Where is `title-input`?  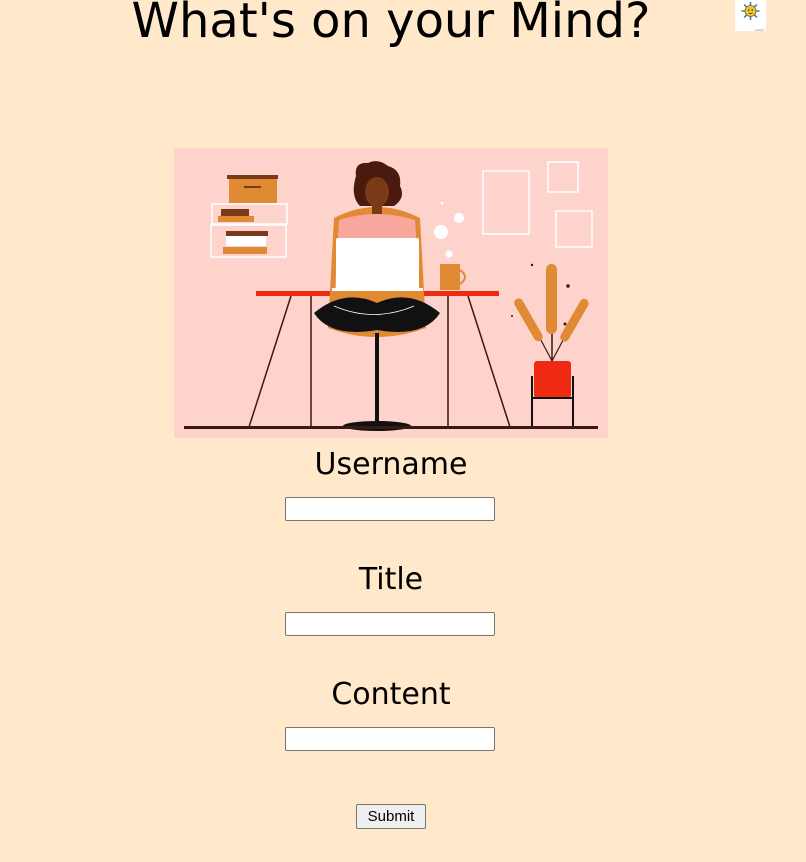 title-input is located at coordinates (390, 624).